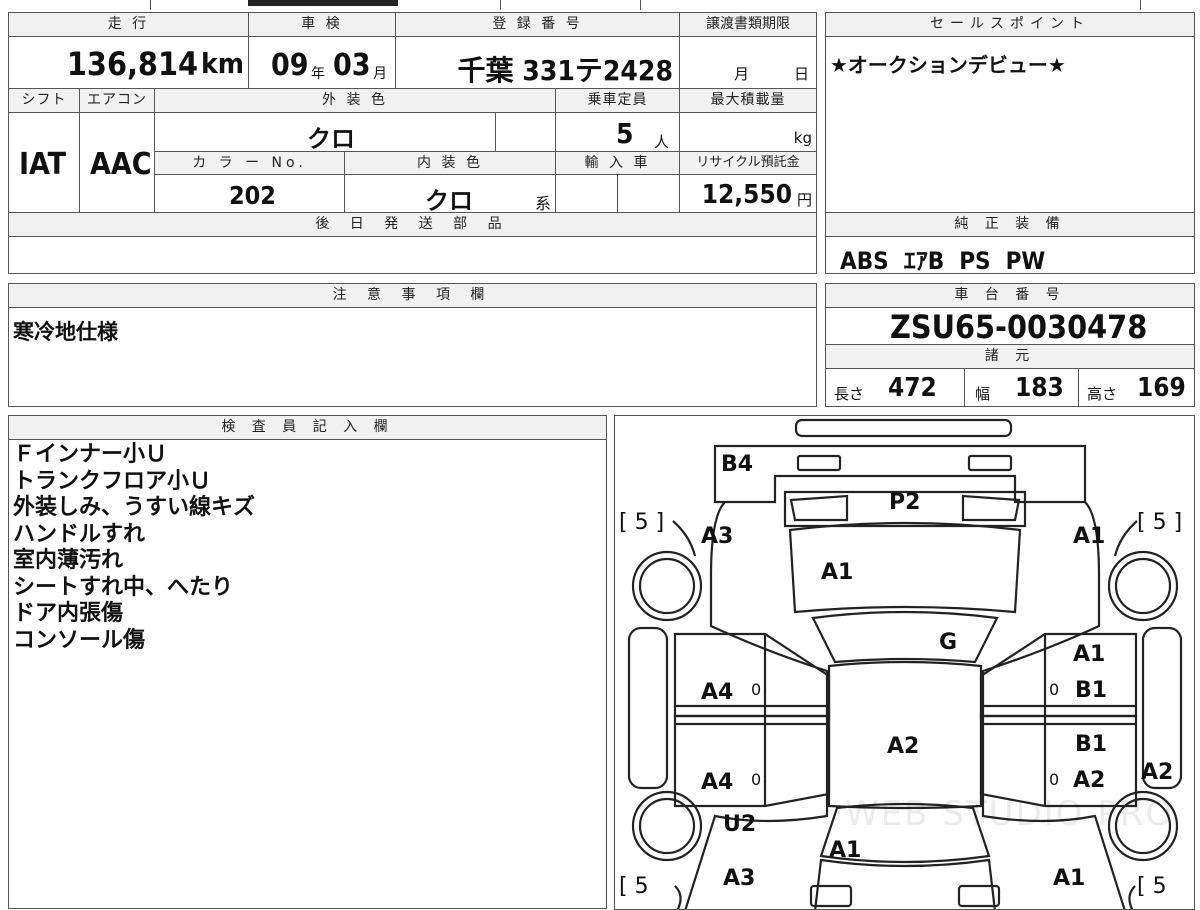  I want to click on label-left-fender: A3, so click(739, 878).